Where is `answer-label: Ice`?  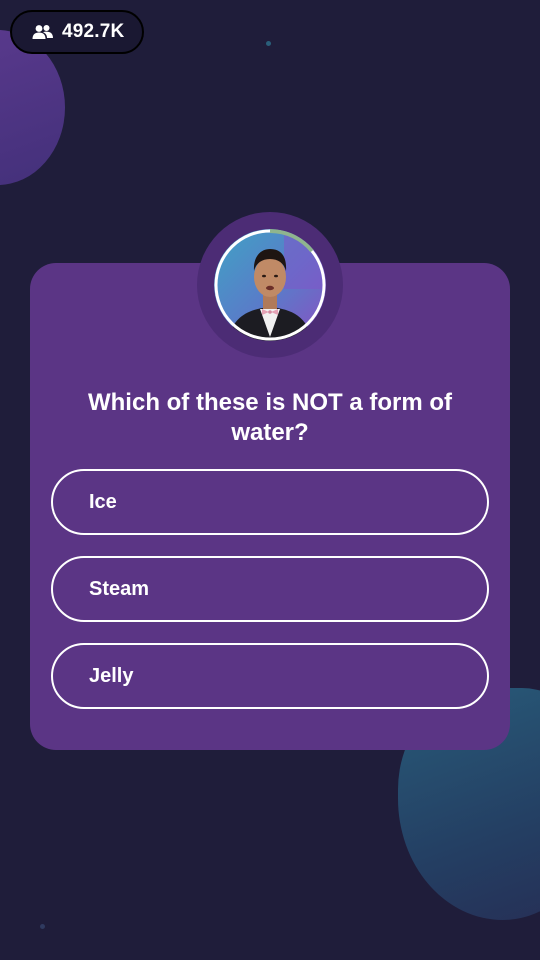
answer-label: Ice is located at coordinates (103, 501).